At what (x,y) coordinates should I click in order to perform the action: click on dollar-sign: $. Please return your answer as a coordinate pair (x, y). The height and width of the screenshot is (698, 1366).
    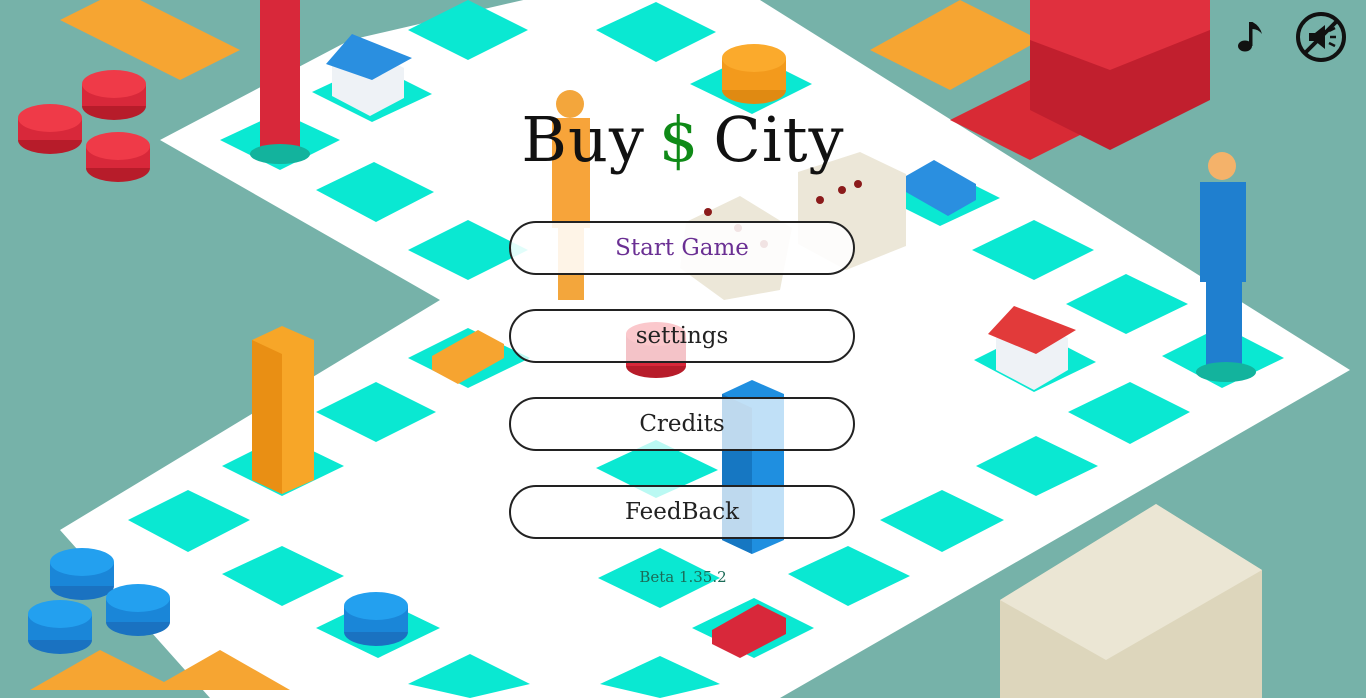
    Looking at the image, I should click on (679, 139).